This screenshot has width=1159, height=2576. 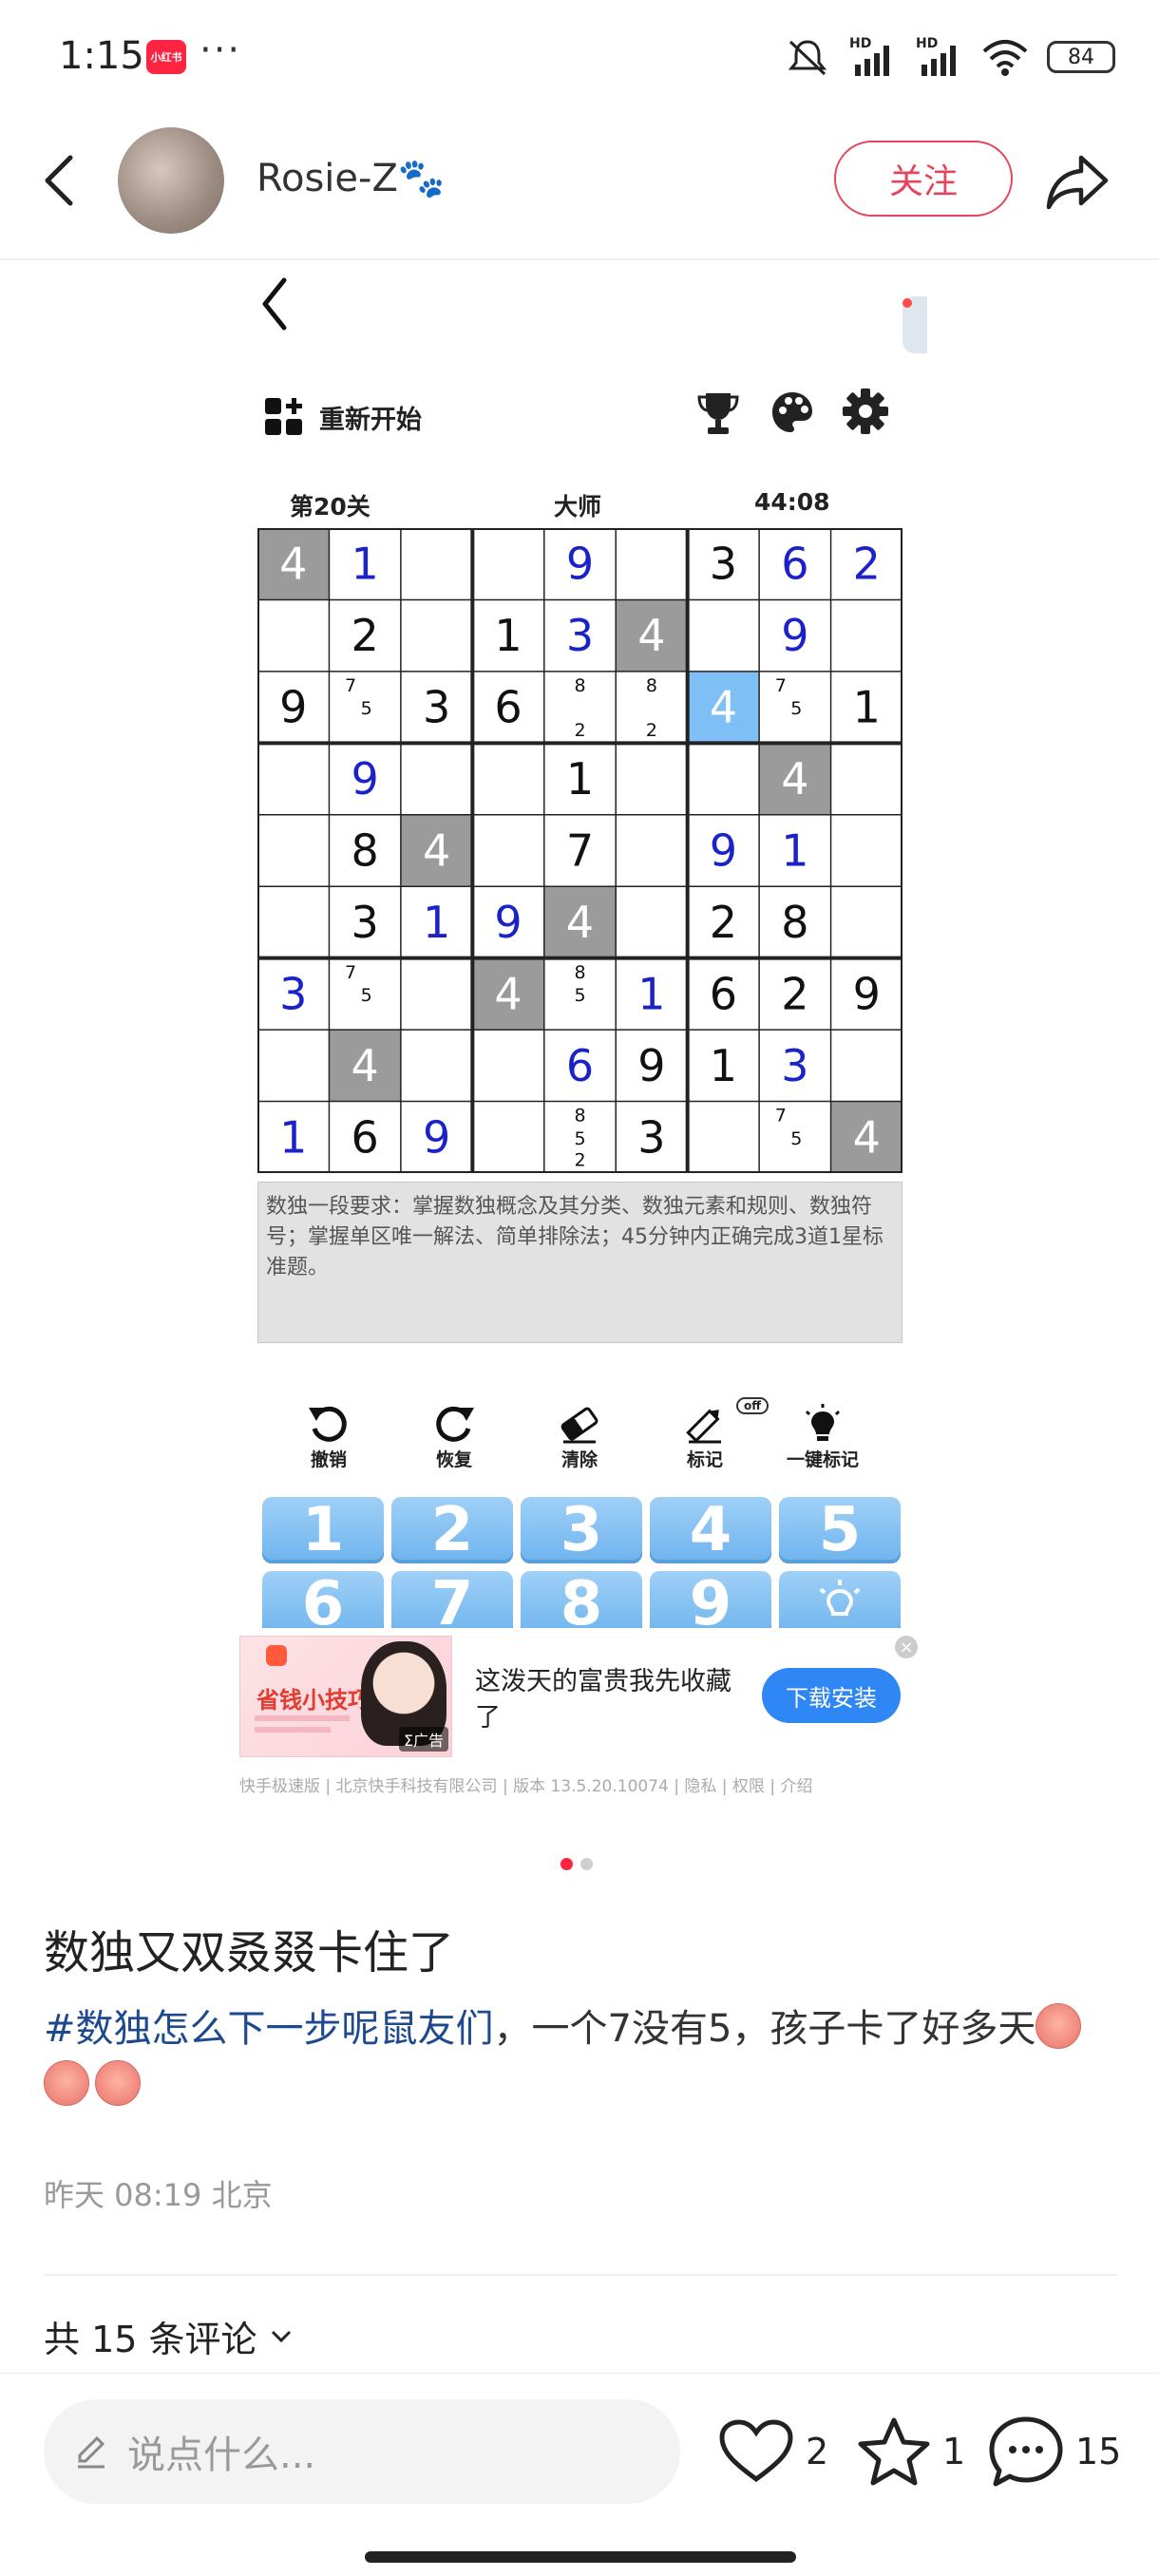 I want to click on sudoku-cell-r7c3, so click(x=436, y=994).